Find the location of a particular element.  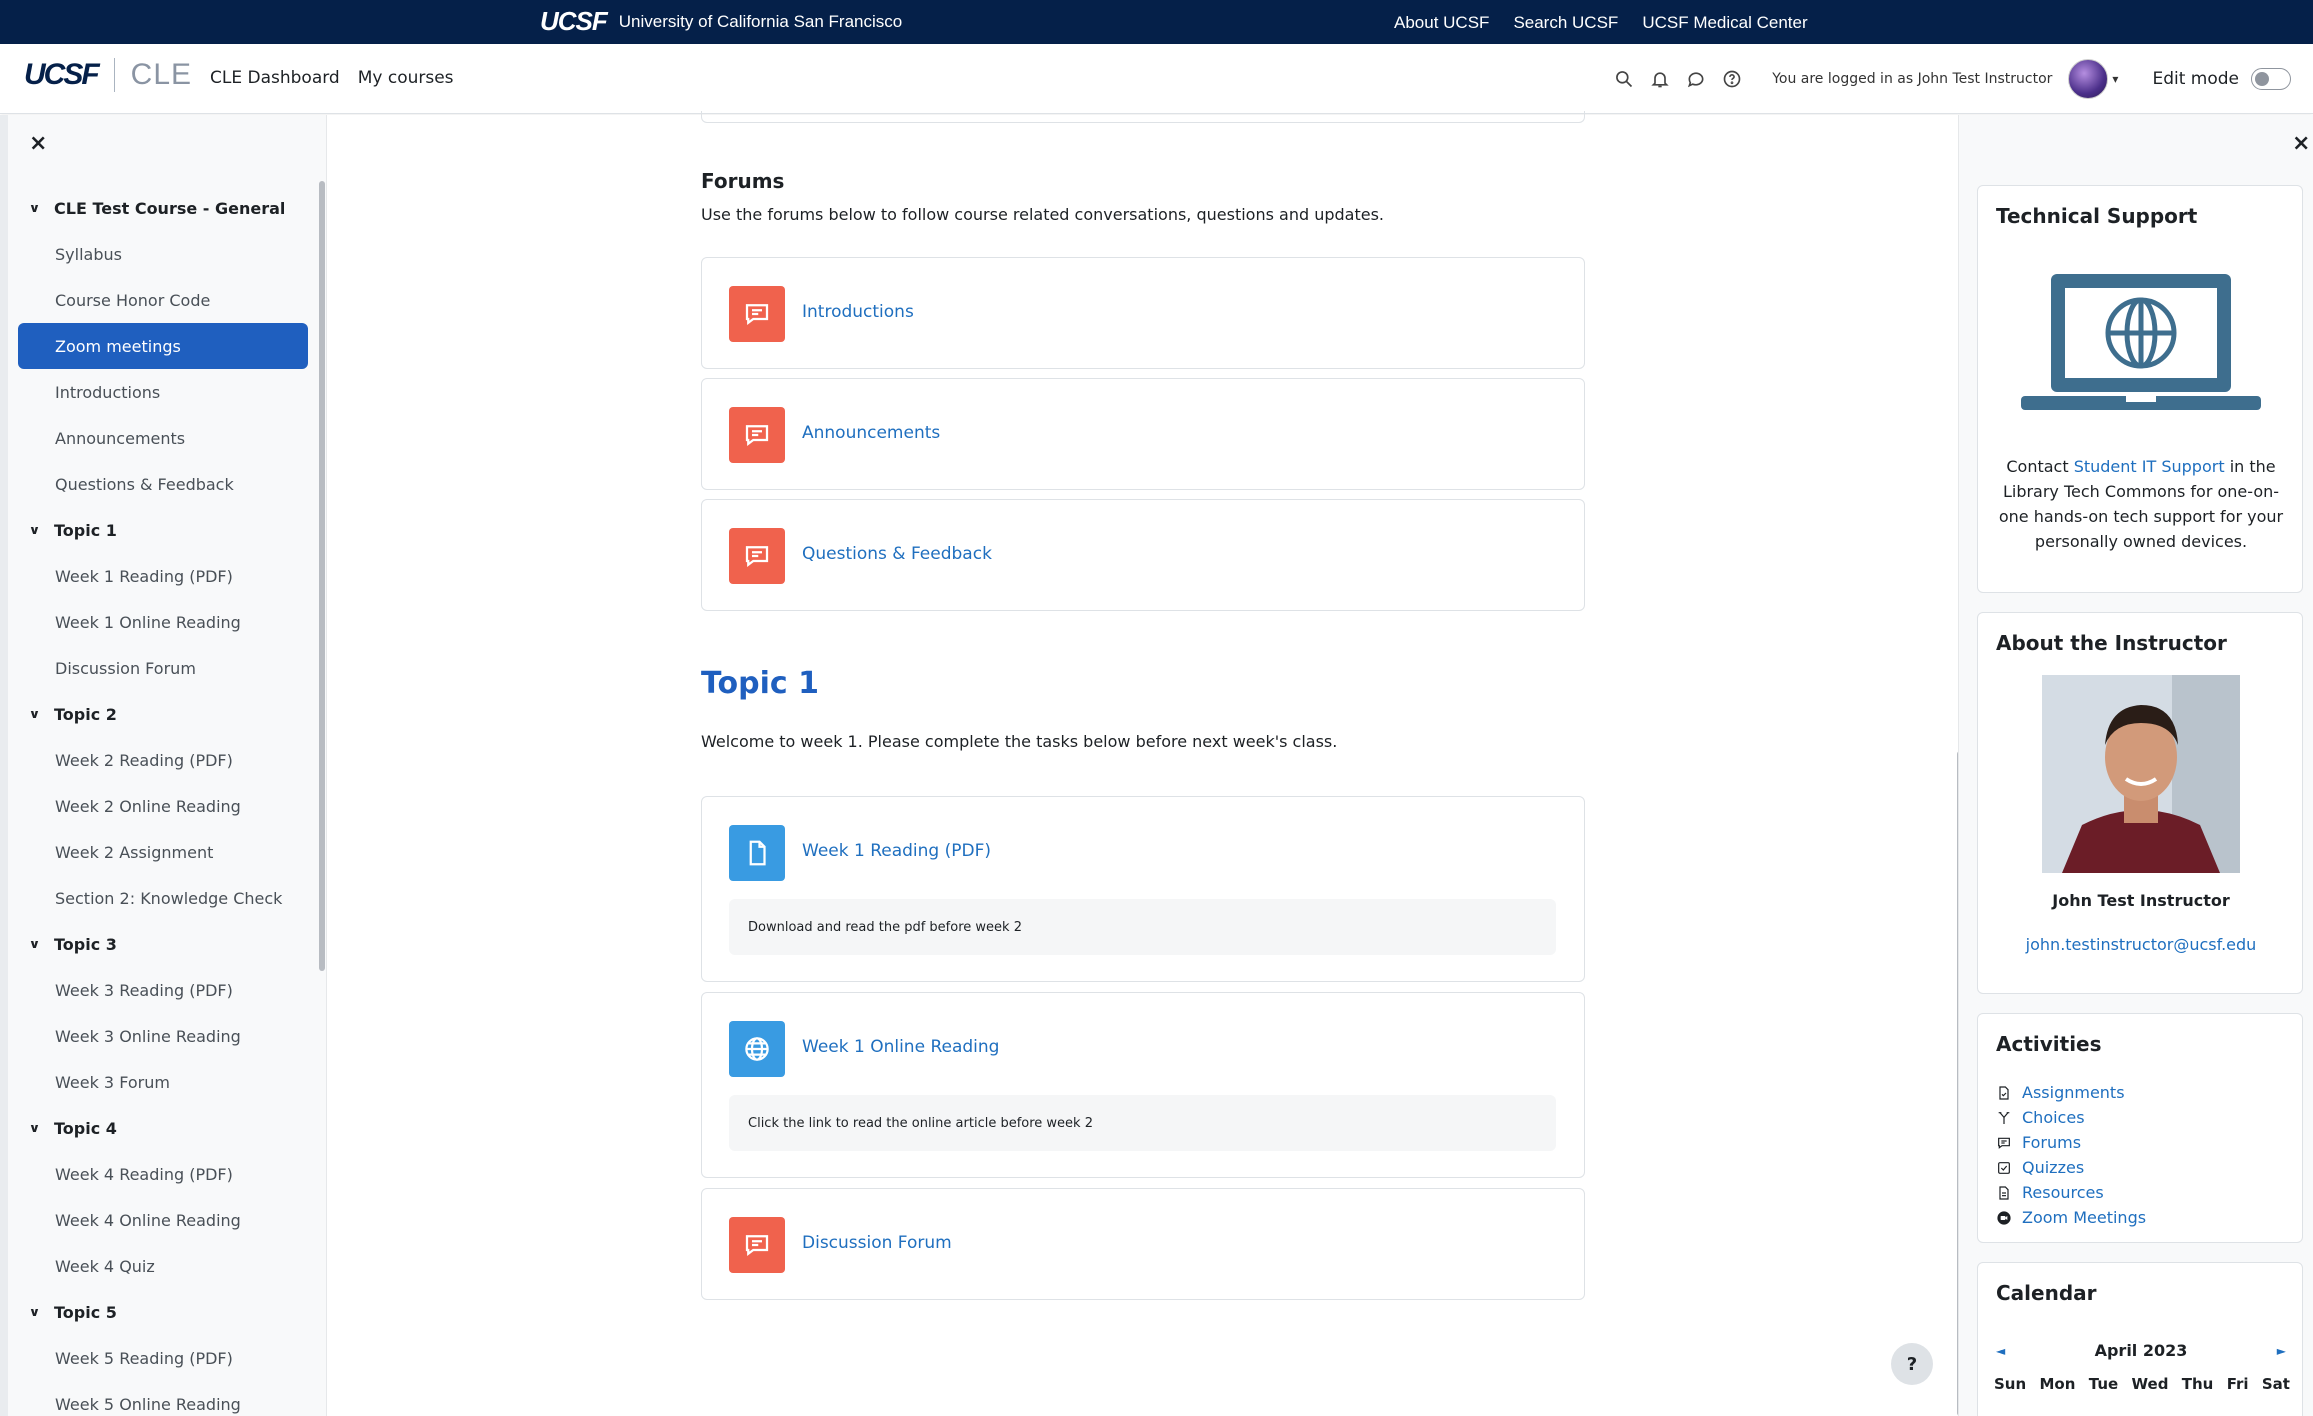

course-index-item: Section 2: Knowledge Check is located at coordinates (163, 898).